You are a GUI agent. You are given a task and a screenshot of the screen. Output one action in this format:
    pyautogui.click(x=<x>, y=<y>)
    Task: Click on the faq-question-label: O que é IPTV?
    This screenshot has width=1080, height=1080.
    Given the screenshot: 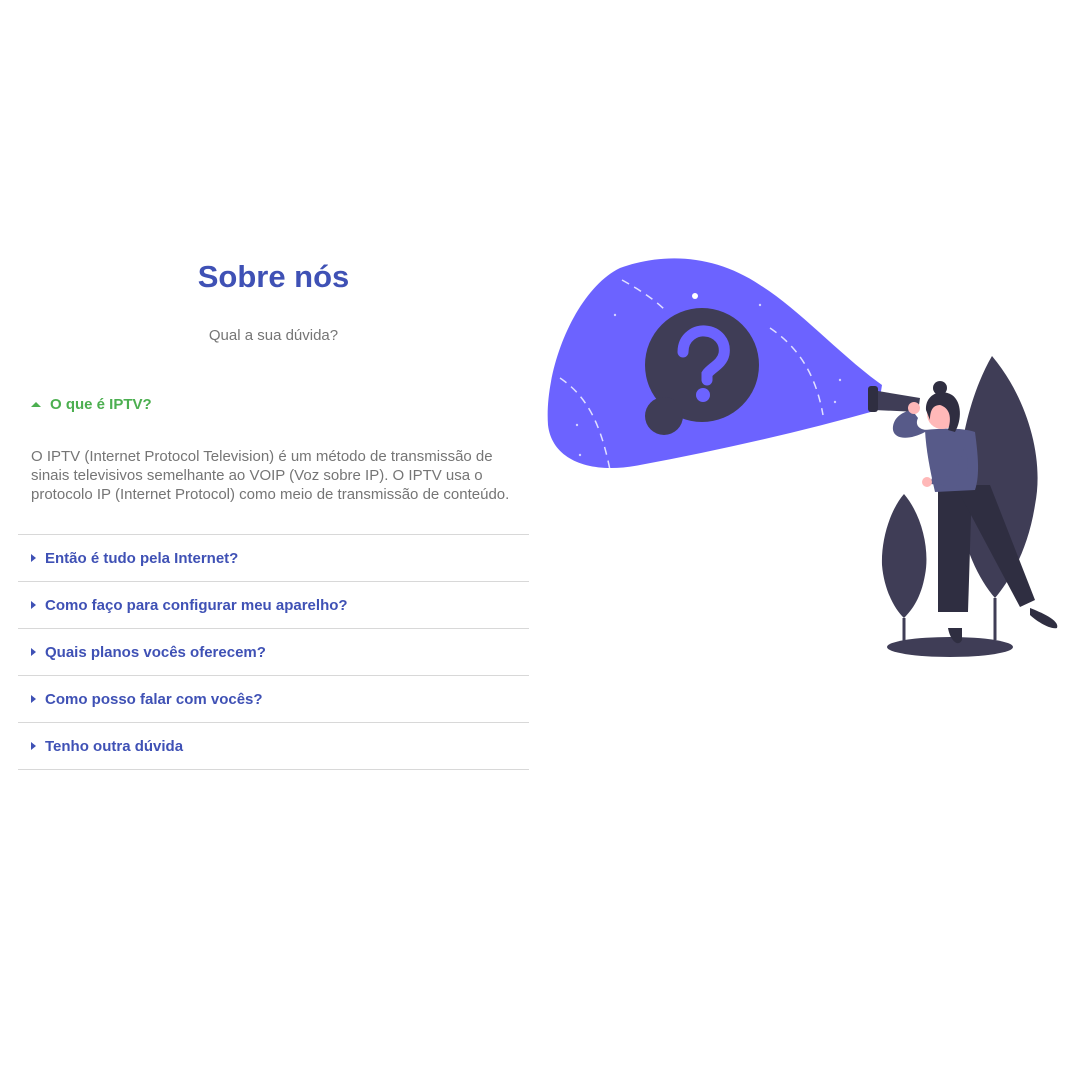 What is the action you would take?
    pyautogui.click(x=101, y=404)
    